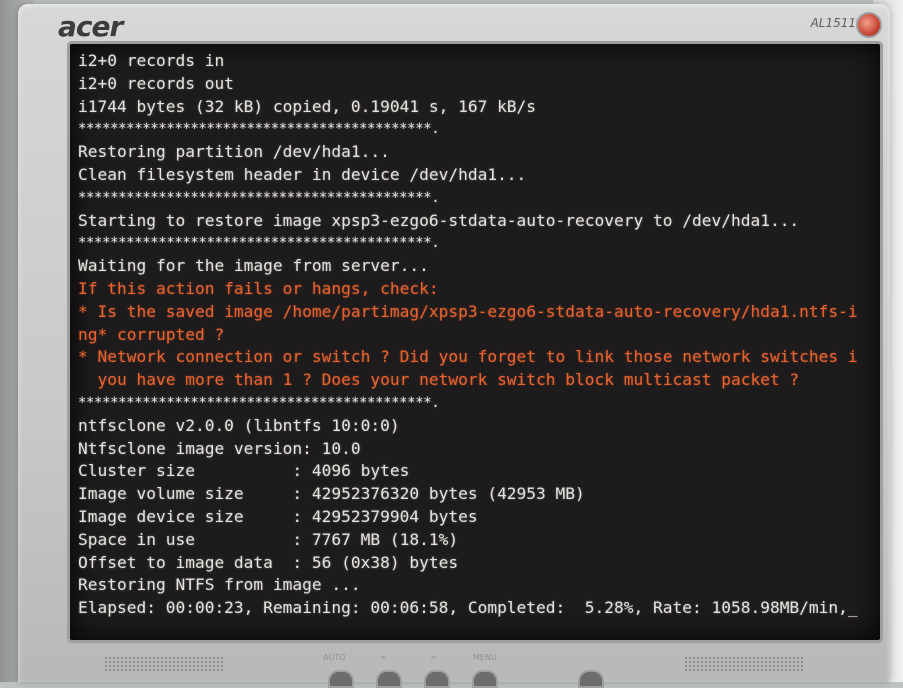  I want to click on auto-button, so click(341, 679).